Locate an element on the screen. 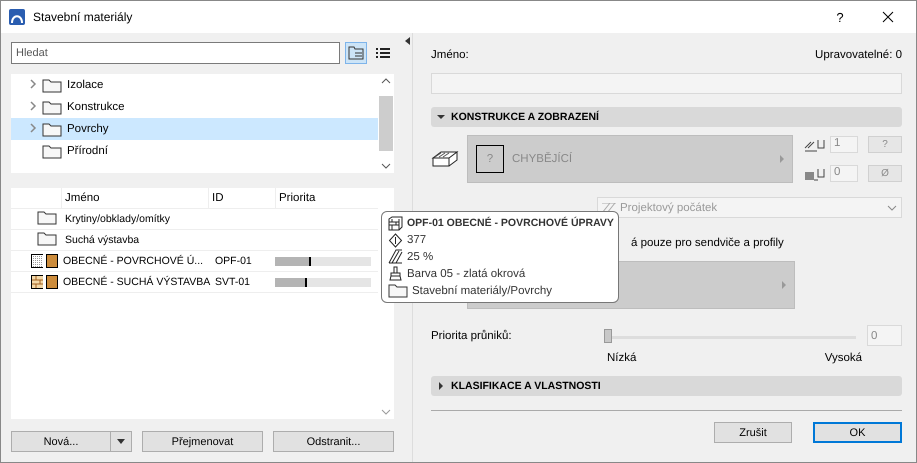  tooltip-title: OPF-01 OBECNÉ - POVRCHOVÉ ÚPRAVY is located at coordinates (510, 223).